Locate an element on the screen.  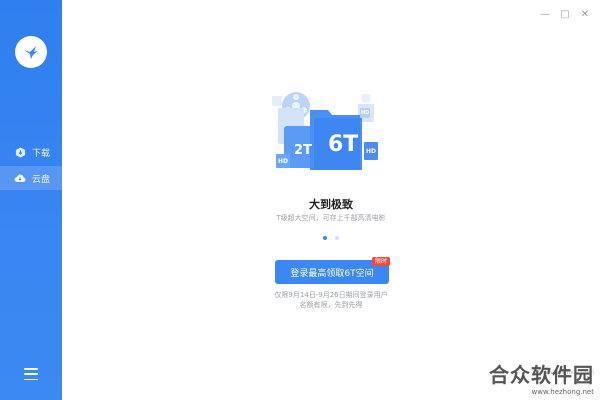
window-controls: — □ ✕ is located at coordinates (565, 14).